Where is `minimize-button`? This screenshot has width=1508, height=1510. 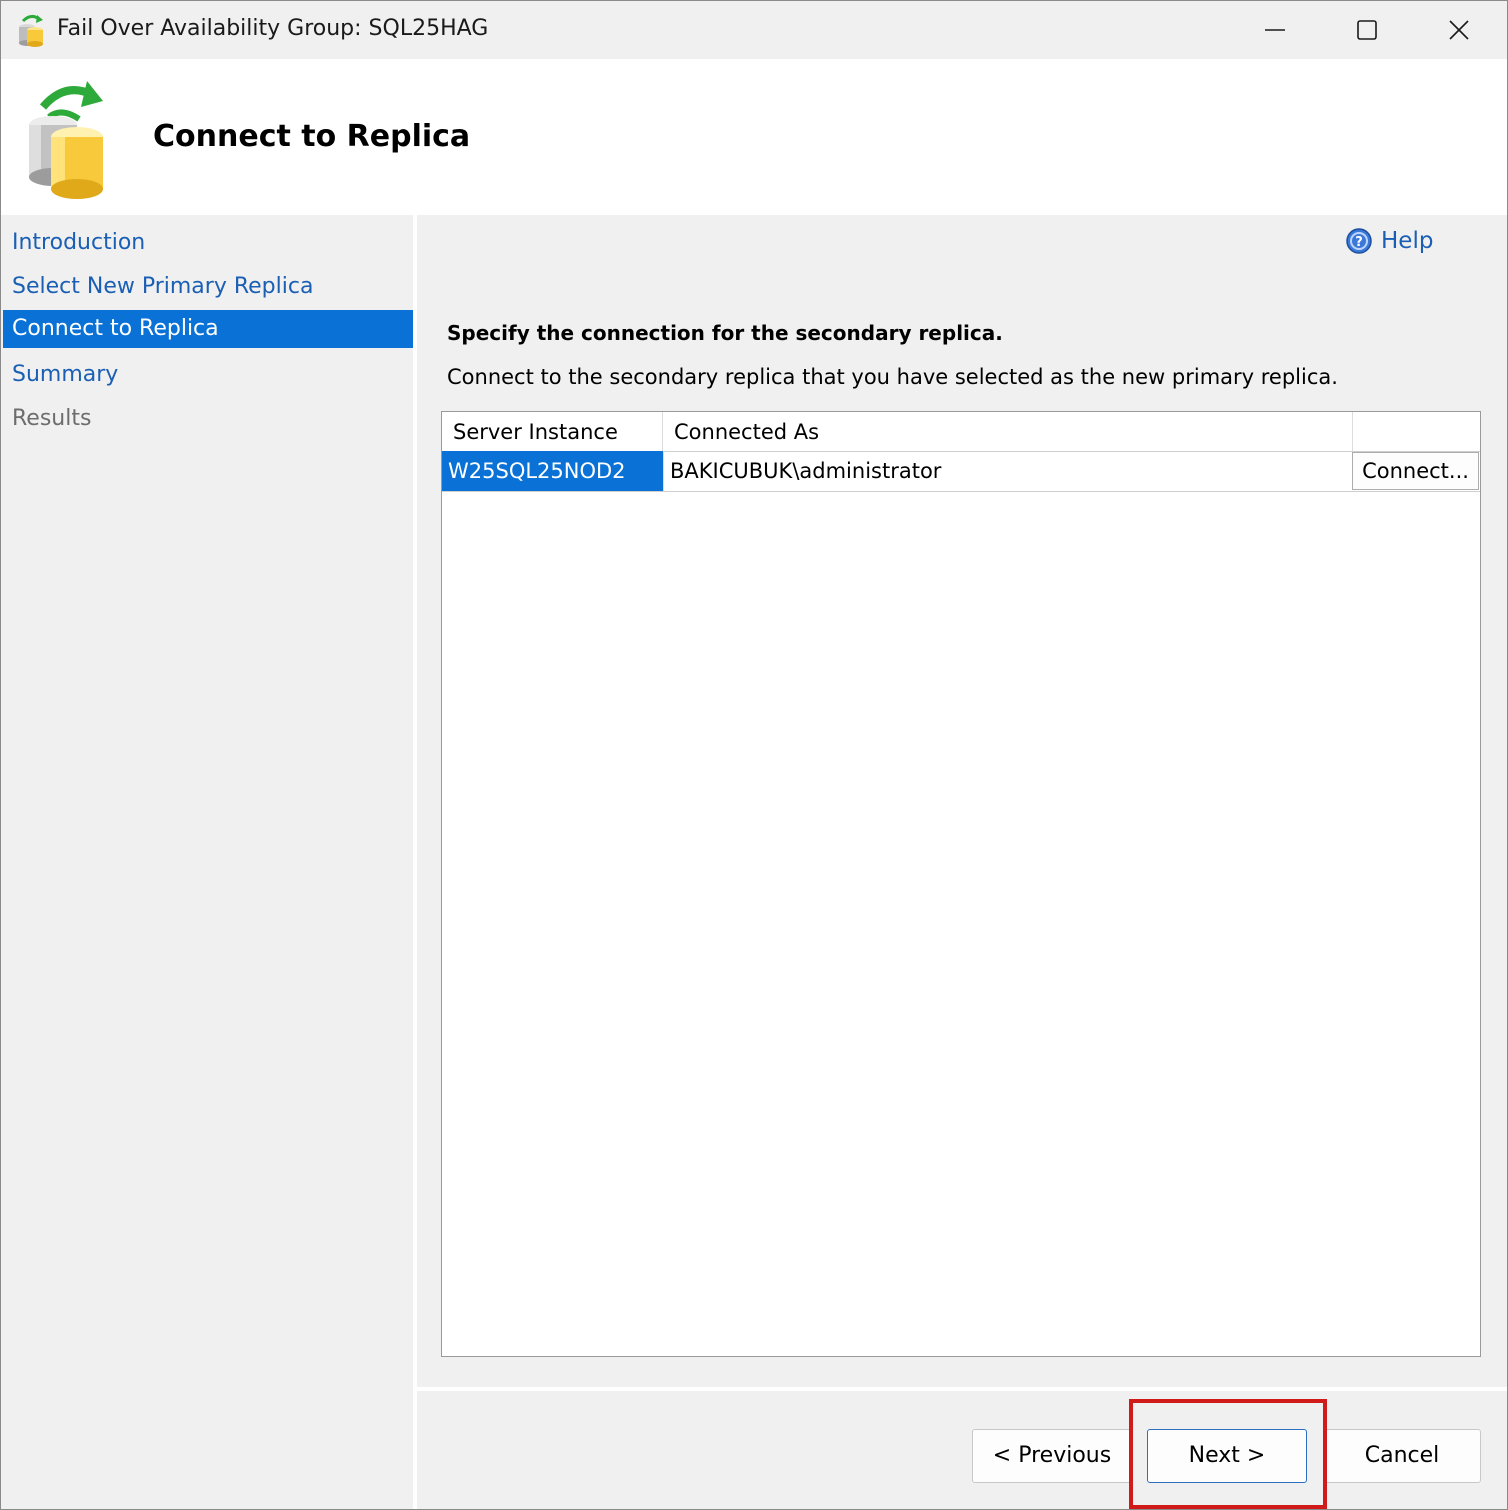
minimize-button is located at coordinates (1275, 30).